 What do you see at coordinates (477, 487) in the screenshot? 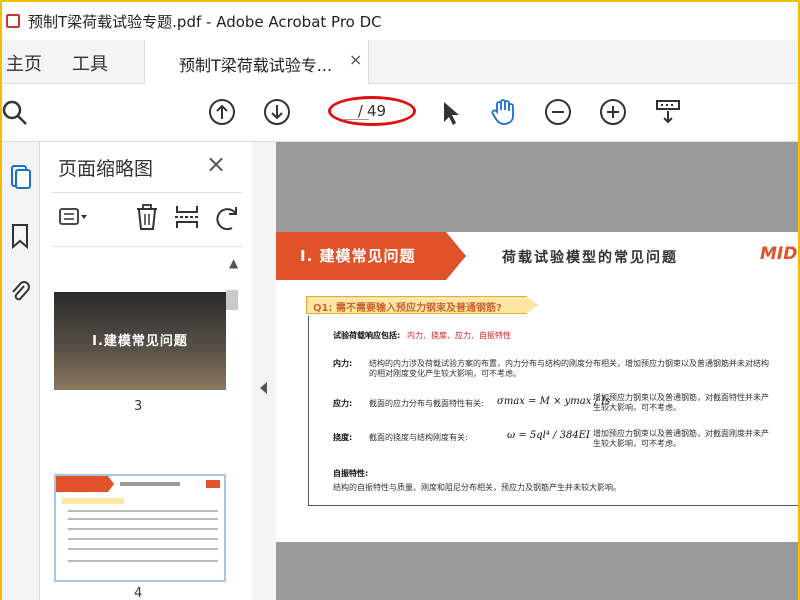
I see `vibration-text: 结构的自振特性与质量、刚度和阻尼分布相关，预应力及钢筋产生并未较大影响。` at bounding box center [477, 487].